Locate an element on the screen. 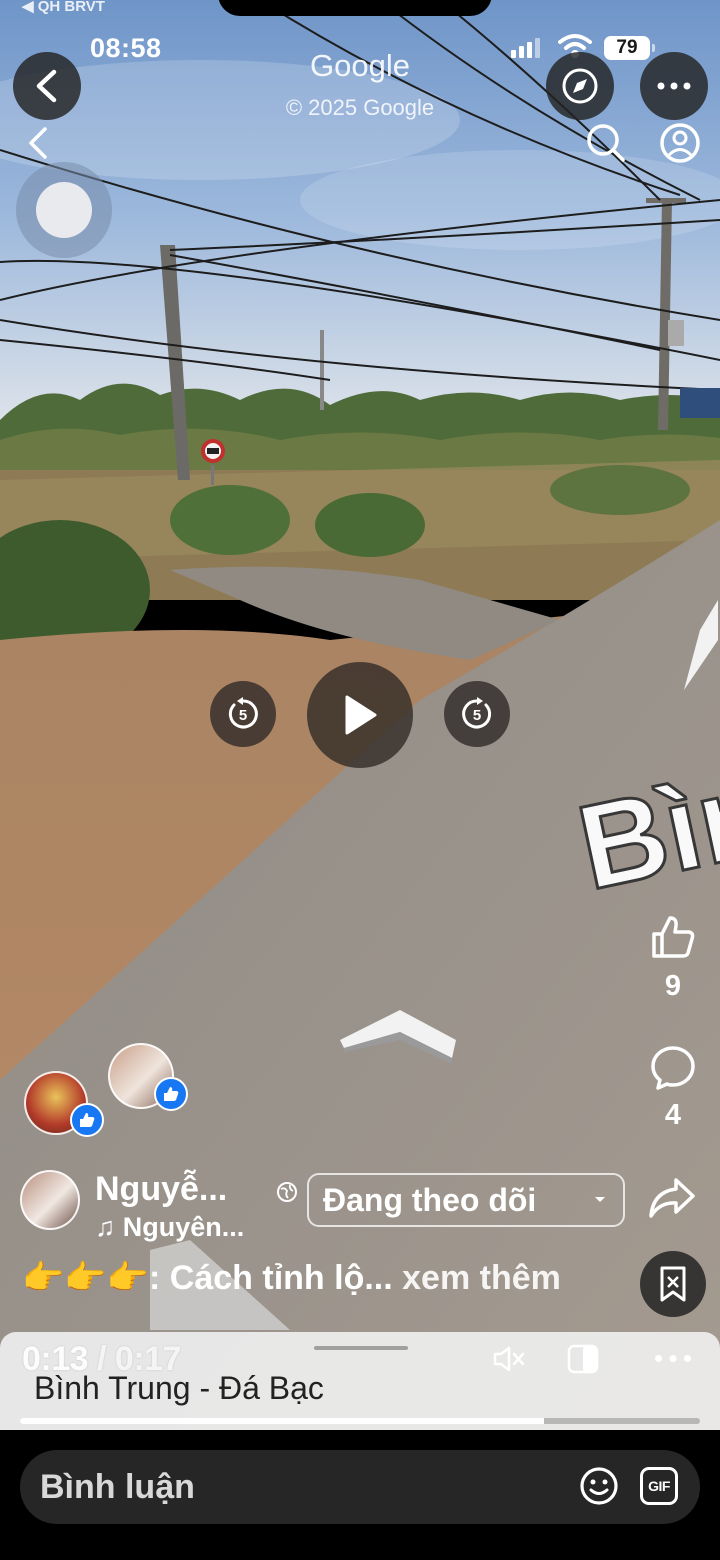 The height and width of the screenshot is (1560, 720). compass-button is located at coordinates (580, 86).